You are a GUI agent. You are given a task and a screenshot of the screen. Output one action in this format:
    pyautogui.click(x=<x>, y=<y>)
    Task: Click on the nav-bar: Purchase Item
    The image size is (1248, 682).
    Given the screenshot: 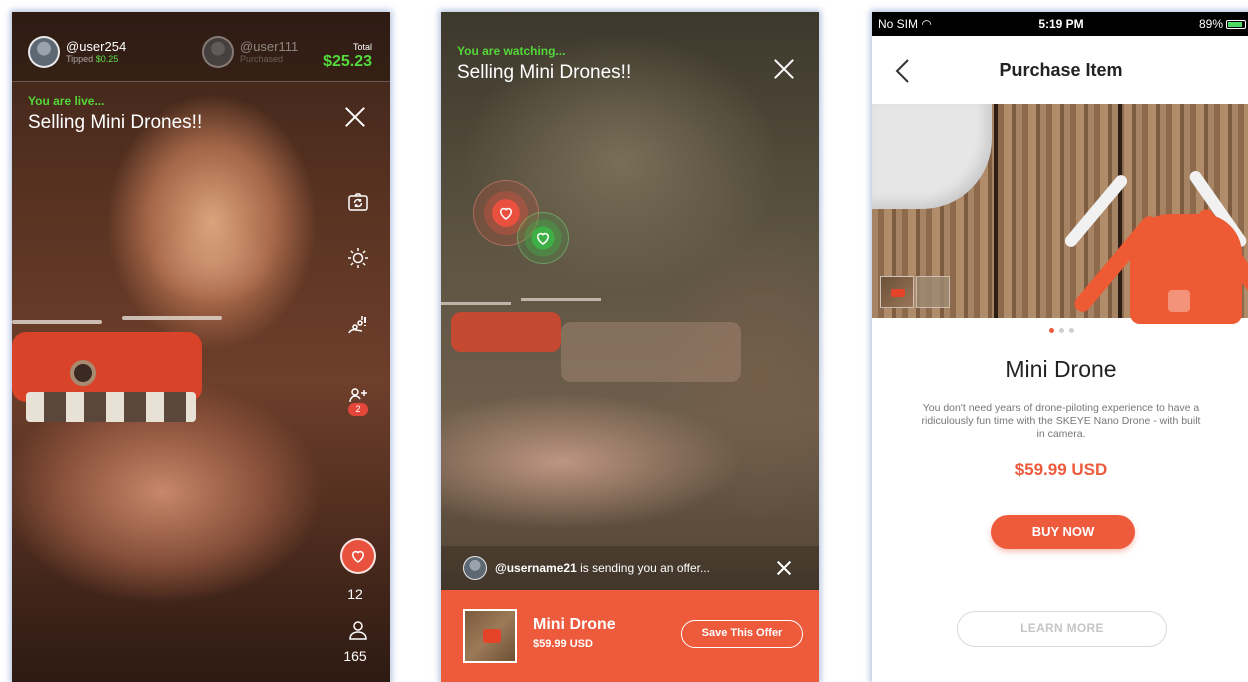 What is the action you would take?
    pyautogui.click(x=1060, y=70)
    